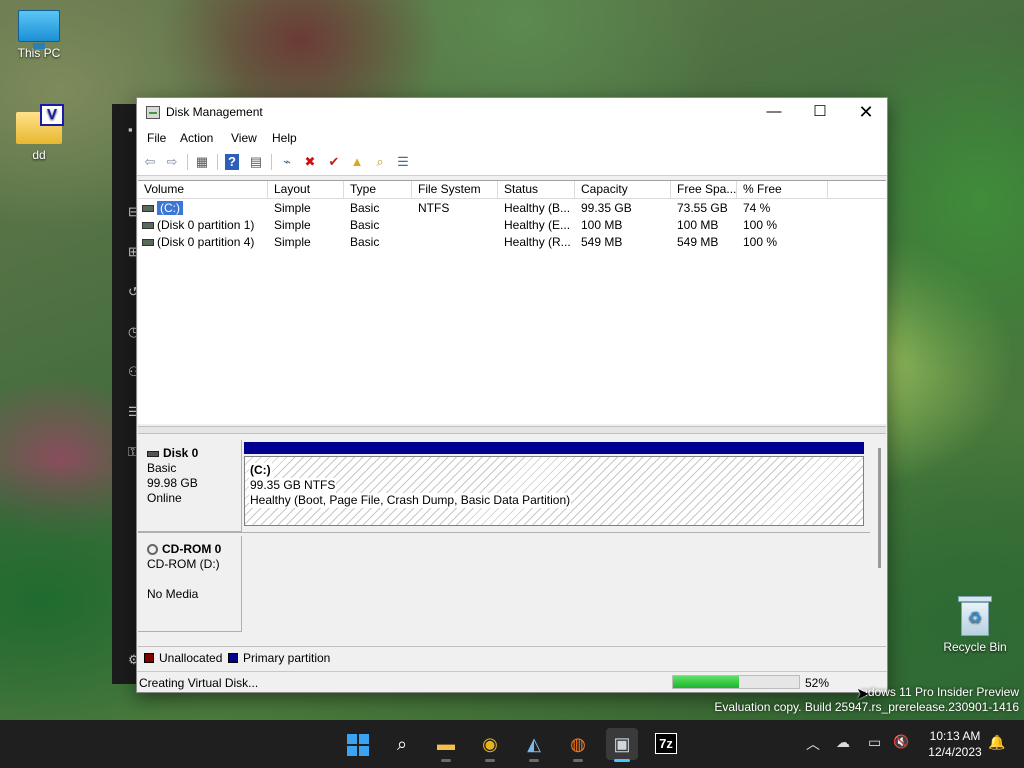 The height and width of the screenshot is (768, 1024). What do you see at coordinates (256, 162) in the screenshot?
I see `show-hide-action-pane-icon: ▤` at bounding box center [256, 162].